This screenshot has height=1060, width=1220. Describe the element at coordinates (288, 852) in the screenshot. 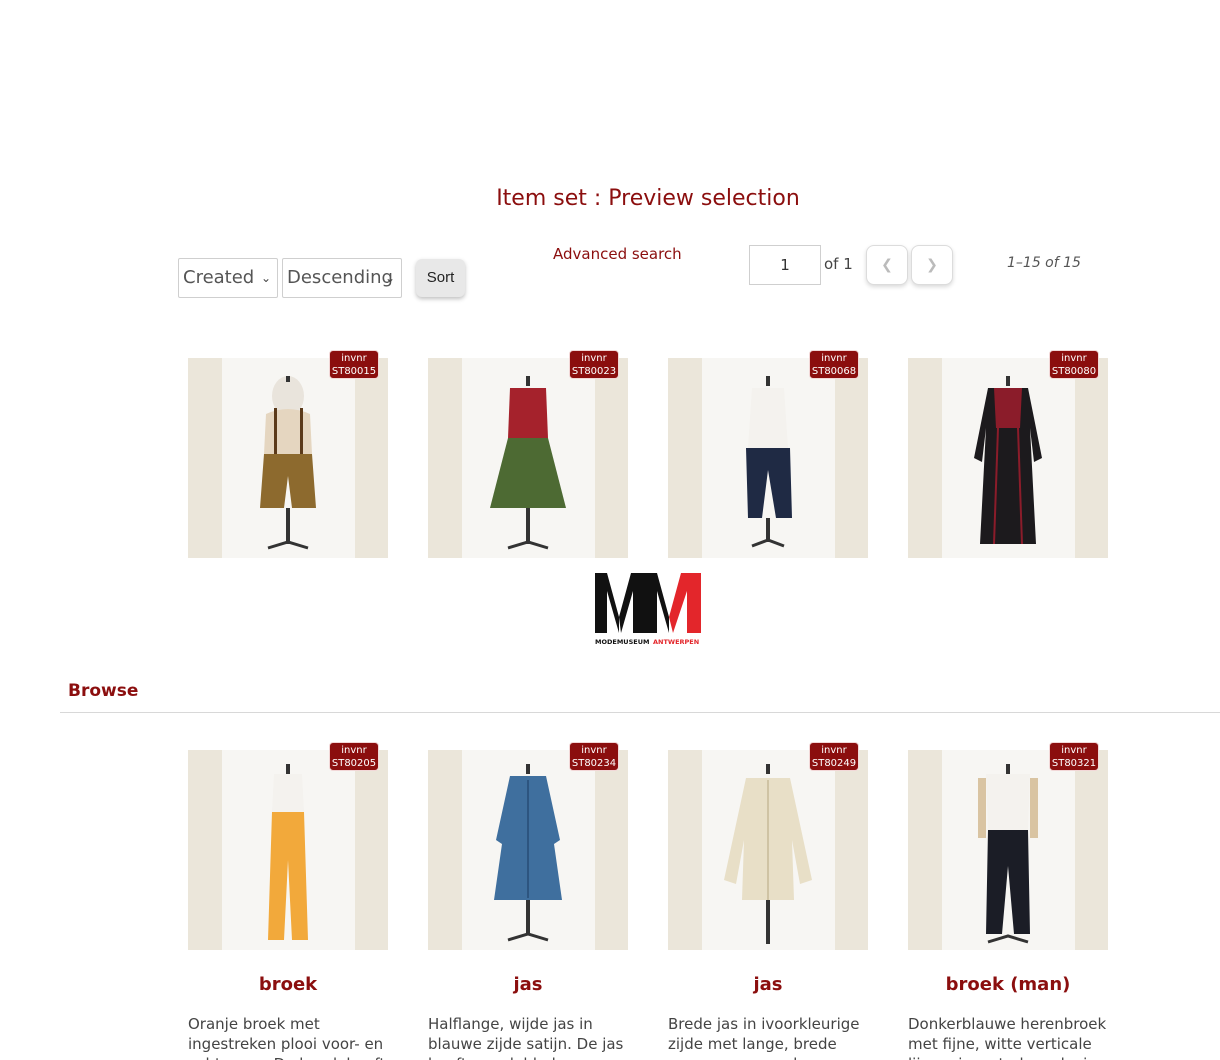

I see `orange-trousers-image` at that location.